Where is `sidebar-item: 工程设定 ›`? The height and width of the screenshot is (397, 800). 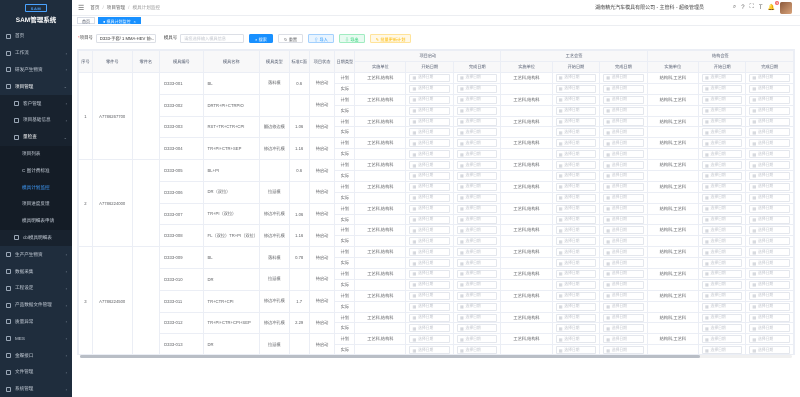 sidebar-item: 工程设定 › is located at coordinates (36, 288).